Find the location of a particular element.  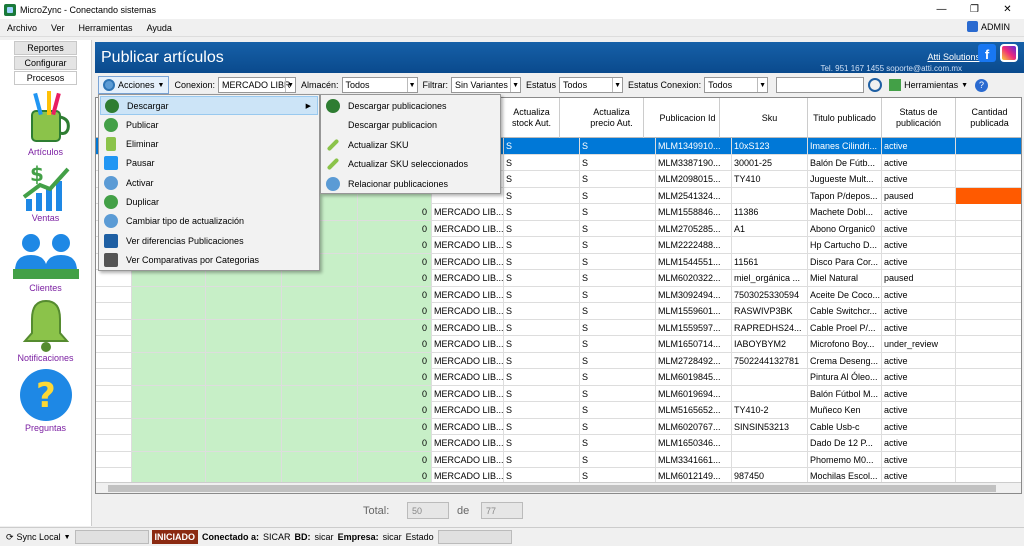

sidebar-item-ventas: $ Ventas is located at coordinates (45, 192).